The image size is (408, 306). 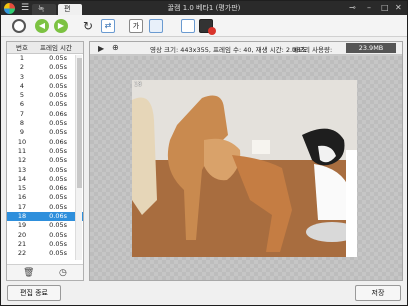 What do you see at coordinates (34, 293) in the screenshot?
I see `end-edit-button: 편집 종료` at bounding box center [34, 293].